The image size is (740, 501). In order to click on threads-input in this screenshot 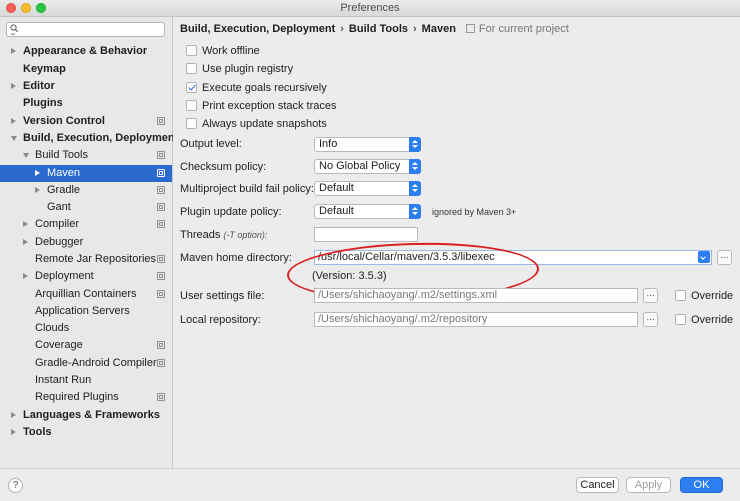, I will do `click(366, 234)`.